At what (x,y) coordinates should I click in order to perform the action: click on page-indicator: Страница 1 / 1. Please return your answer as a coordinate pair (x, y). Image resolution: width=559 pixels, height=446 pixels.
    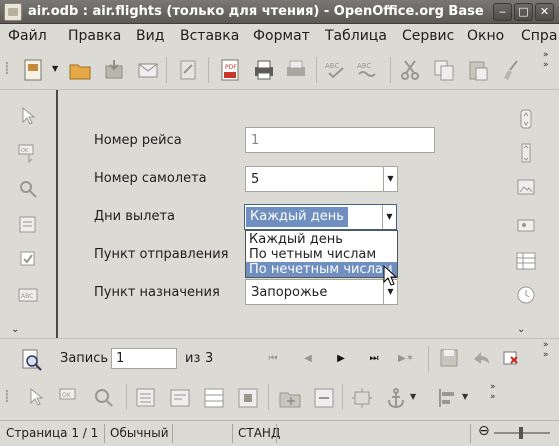
    Looking at the image, I should click on (52, 433).